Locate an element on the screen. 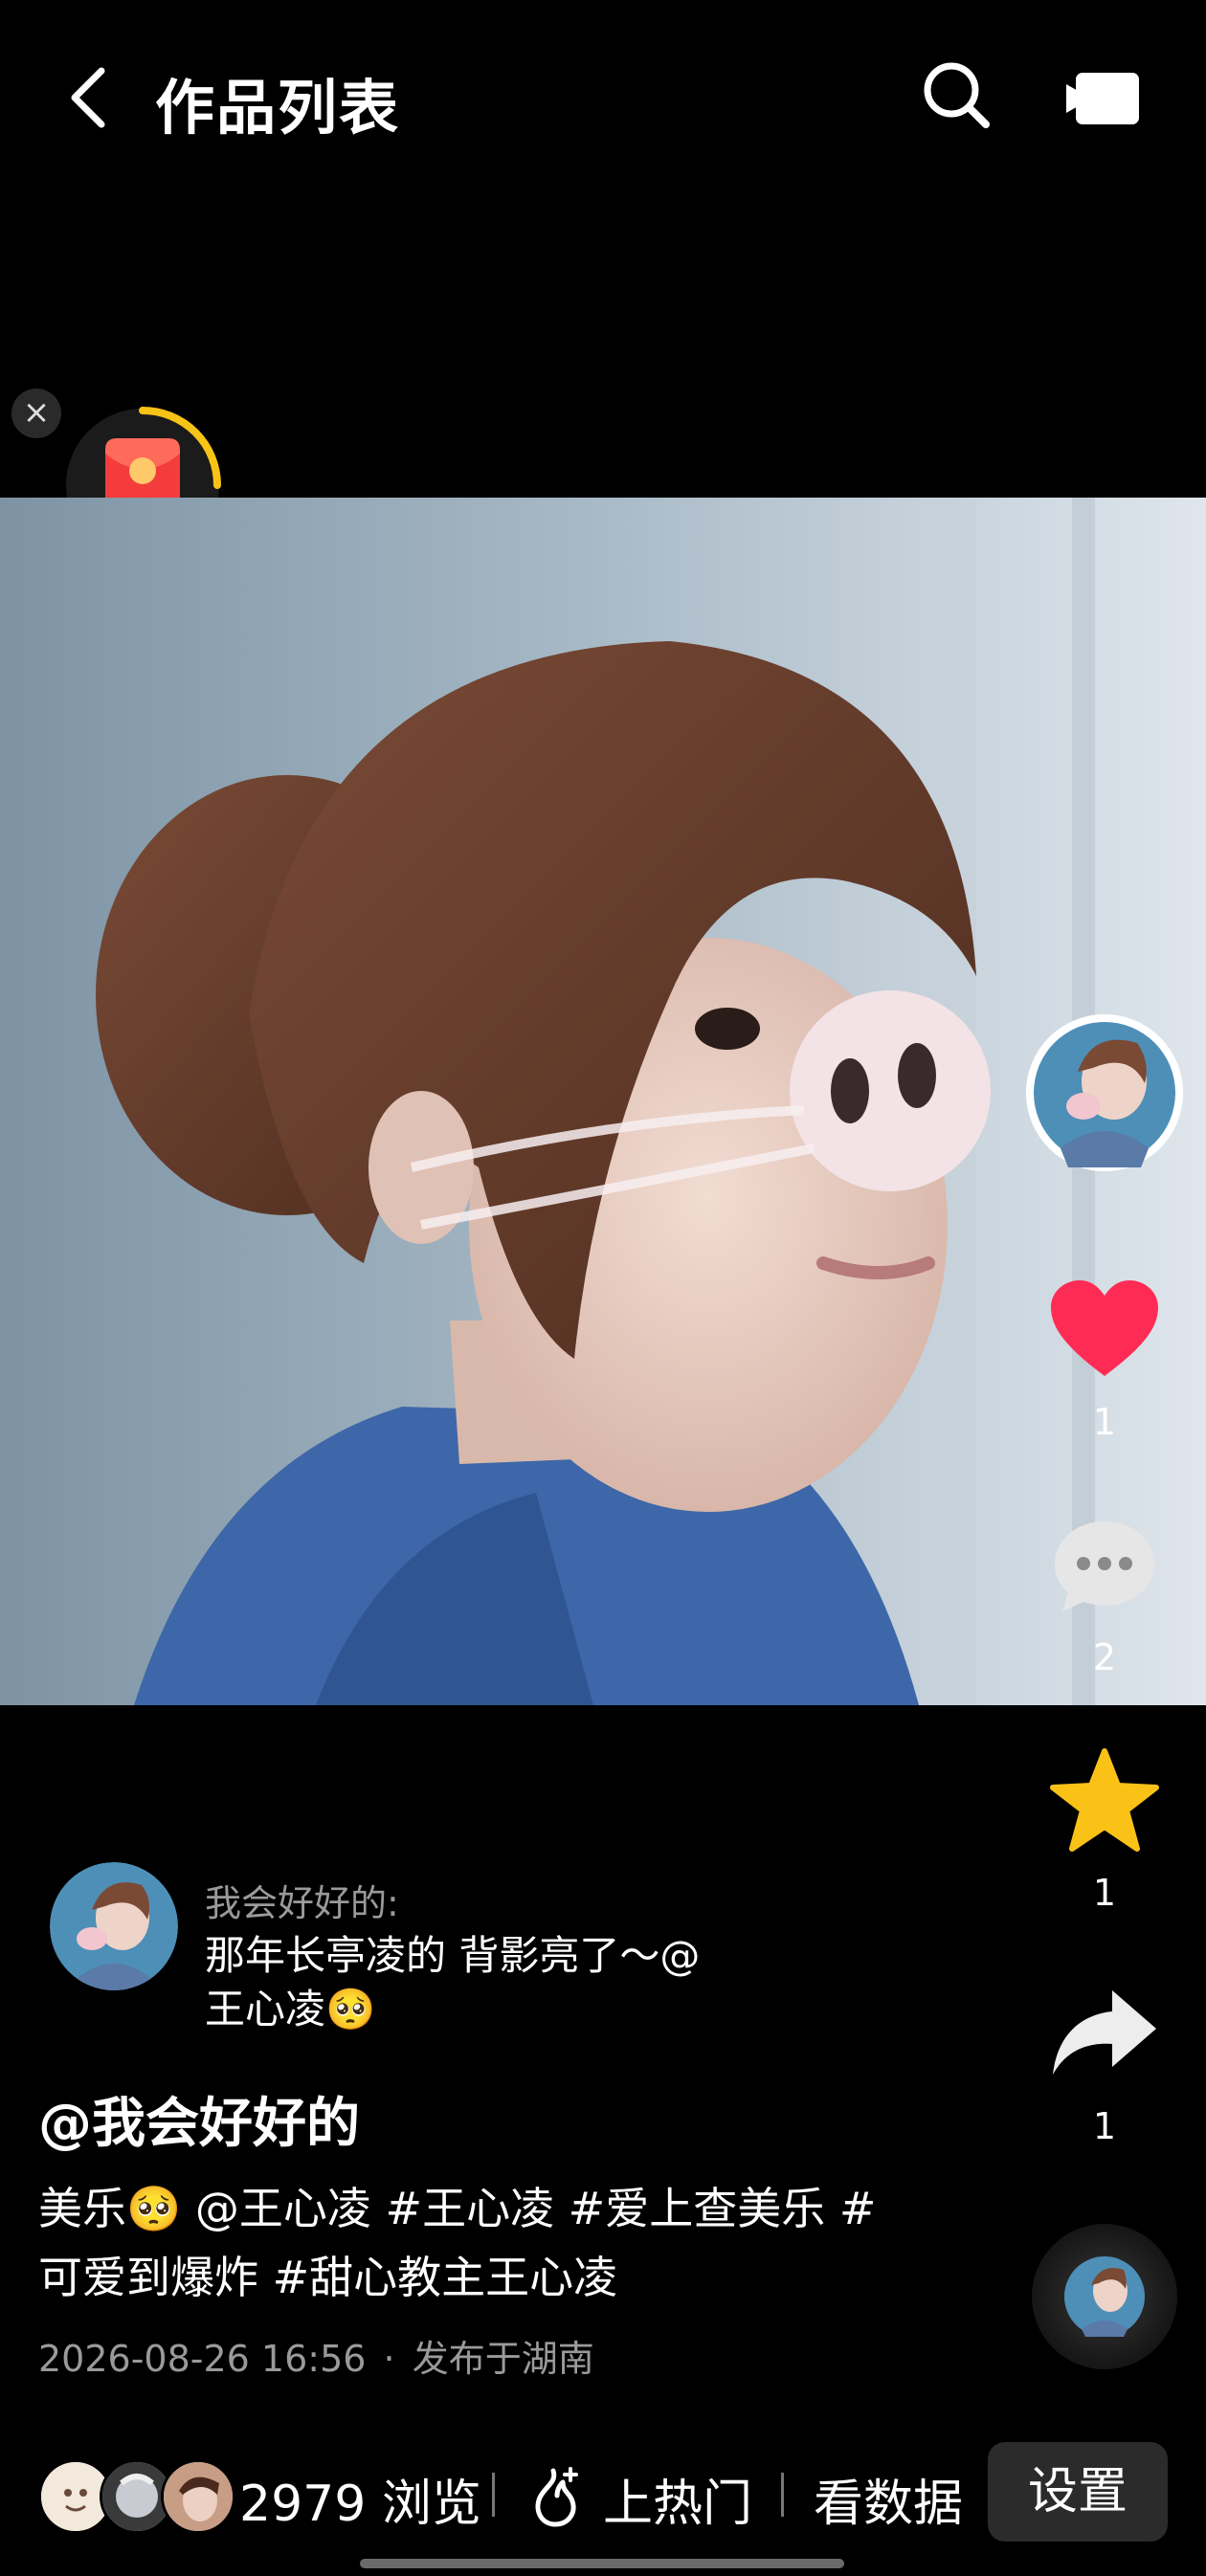 This screenshot has width=1206, height=2576. comment-text: 那年长亭凌的 背影亮了～@王心凌🥺 is located at coordinates (453, 1982).